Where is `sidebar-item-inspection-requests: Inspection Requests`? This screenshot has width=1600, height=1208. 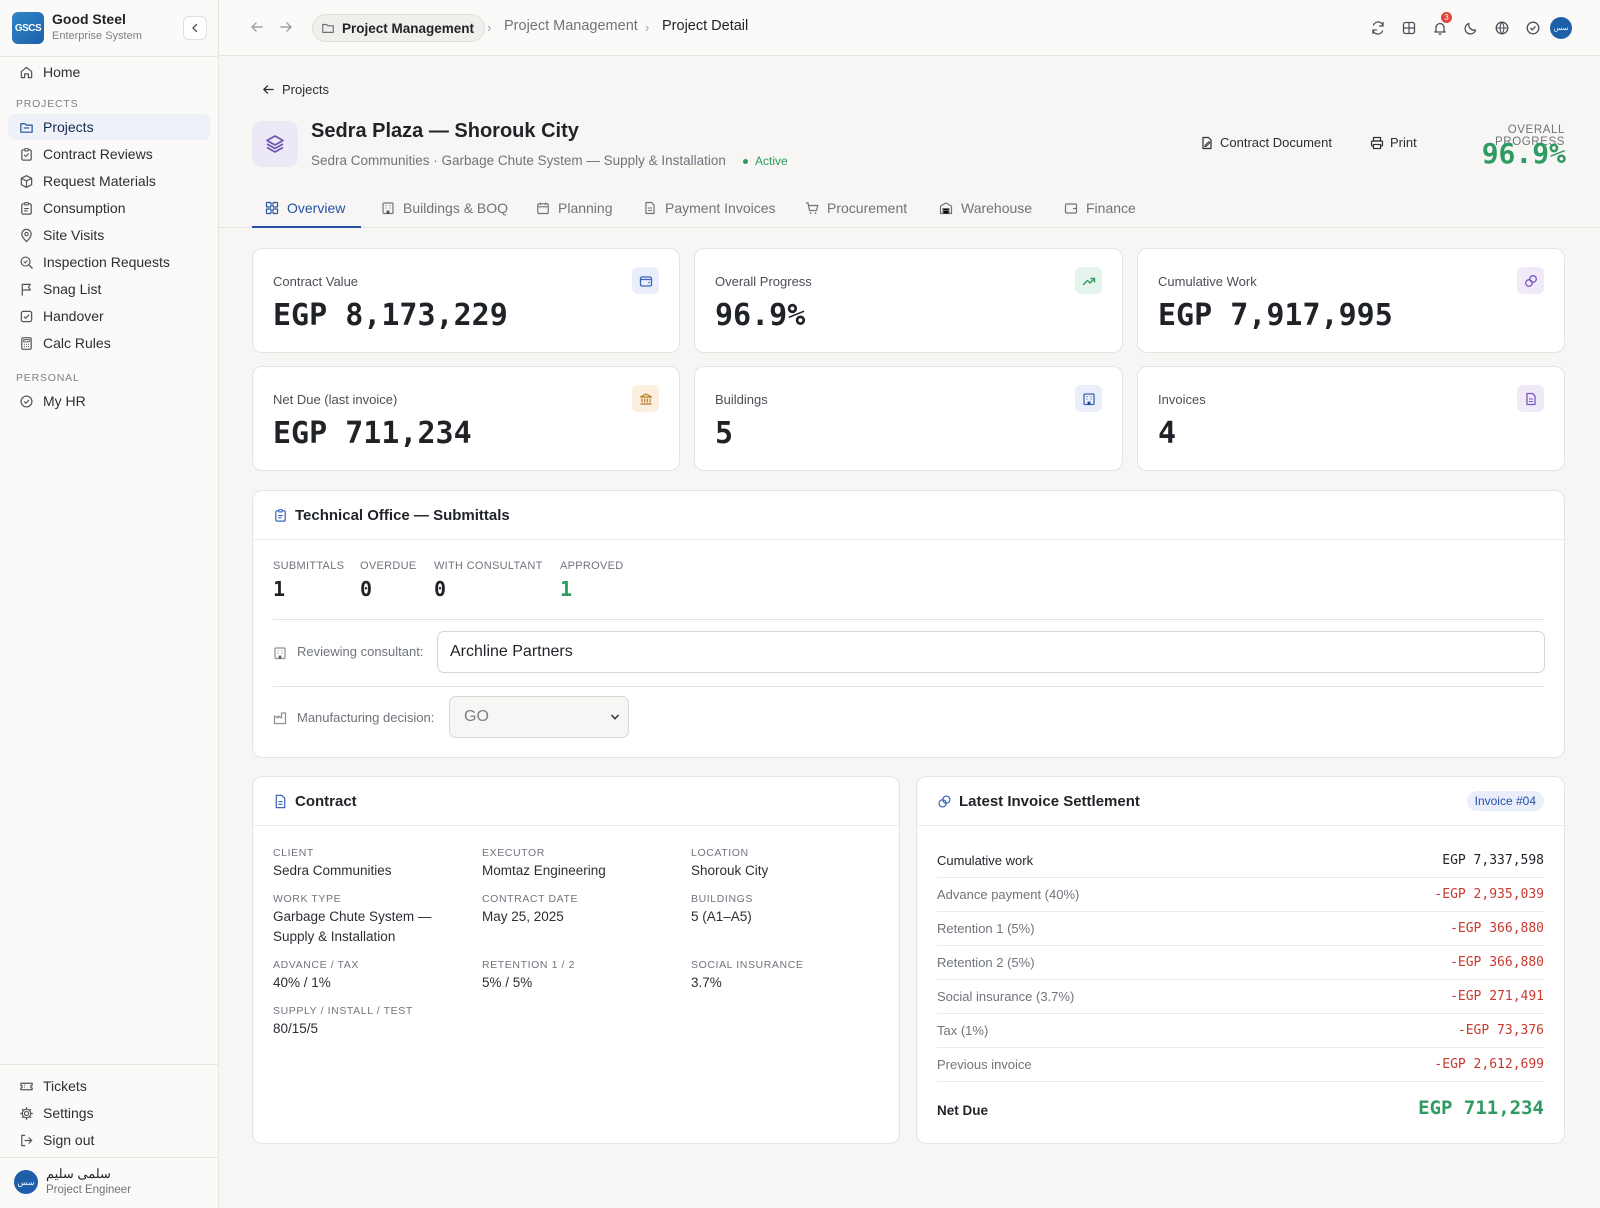
sidebar-item-inspection-requests: Inspection Requests is located at coordinates (109, 262).